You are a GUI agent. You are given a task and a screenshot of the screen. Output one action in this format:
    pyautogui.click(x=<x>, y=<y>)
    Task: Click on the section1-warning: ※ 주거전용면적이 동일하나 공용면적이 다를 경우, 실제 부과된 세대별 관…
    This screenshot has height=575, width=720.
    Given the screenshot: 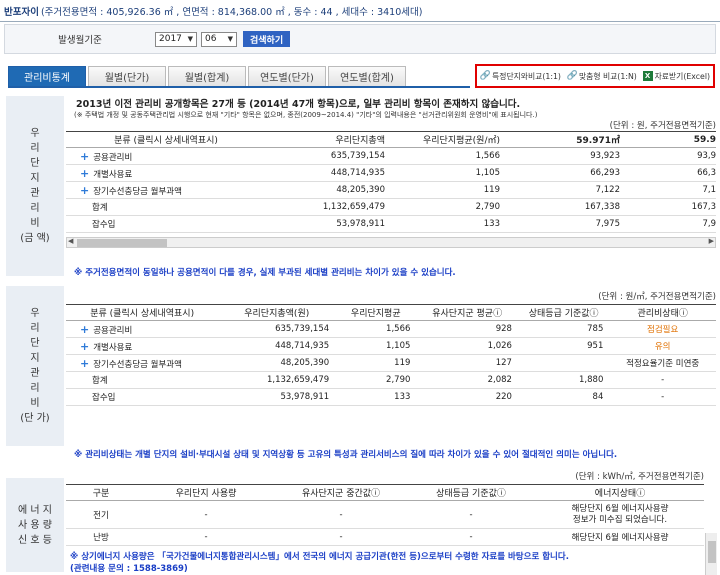 What is the action you would take?
    pyautogui.click(x=265, y=273)
    